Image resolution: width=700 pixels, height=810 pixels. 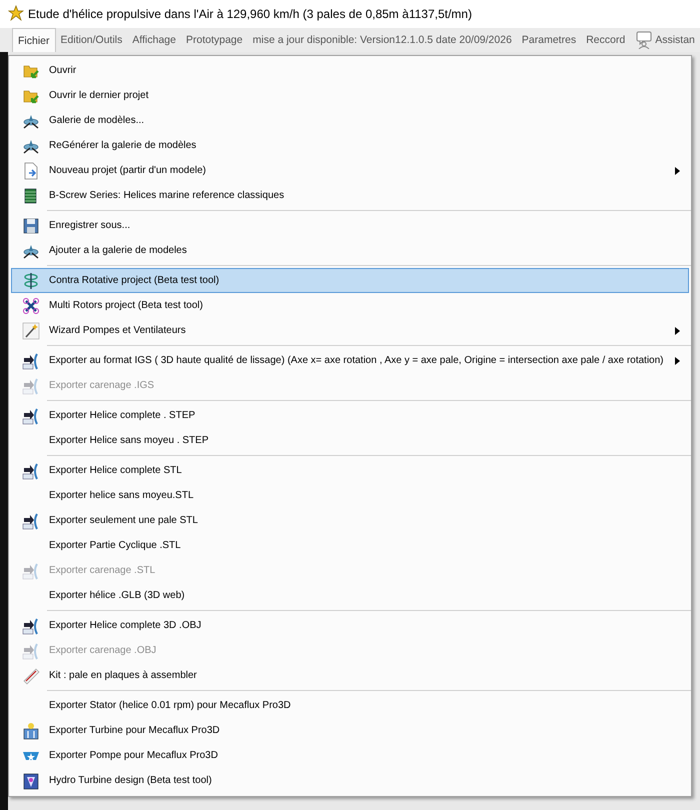 What do you see at coordinates (665, 40) in the screenshot?
I see `menu-tab: Assistan` at bounding box center [665, 40].